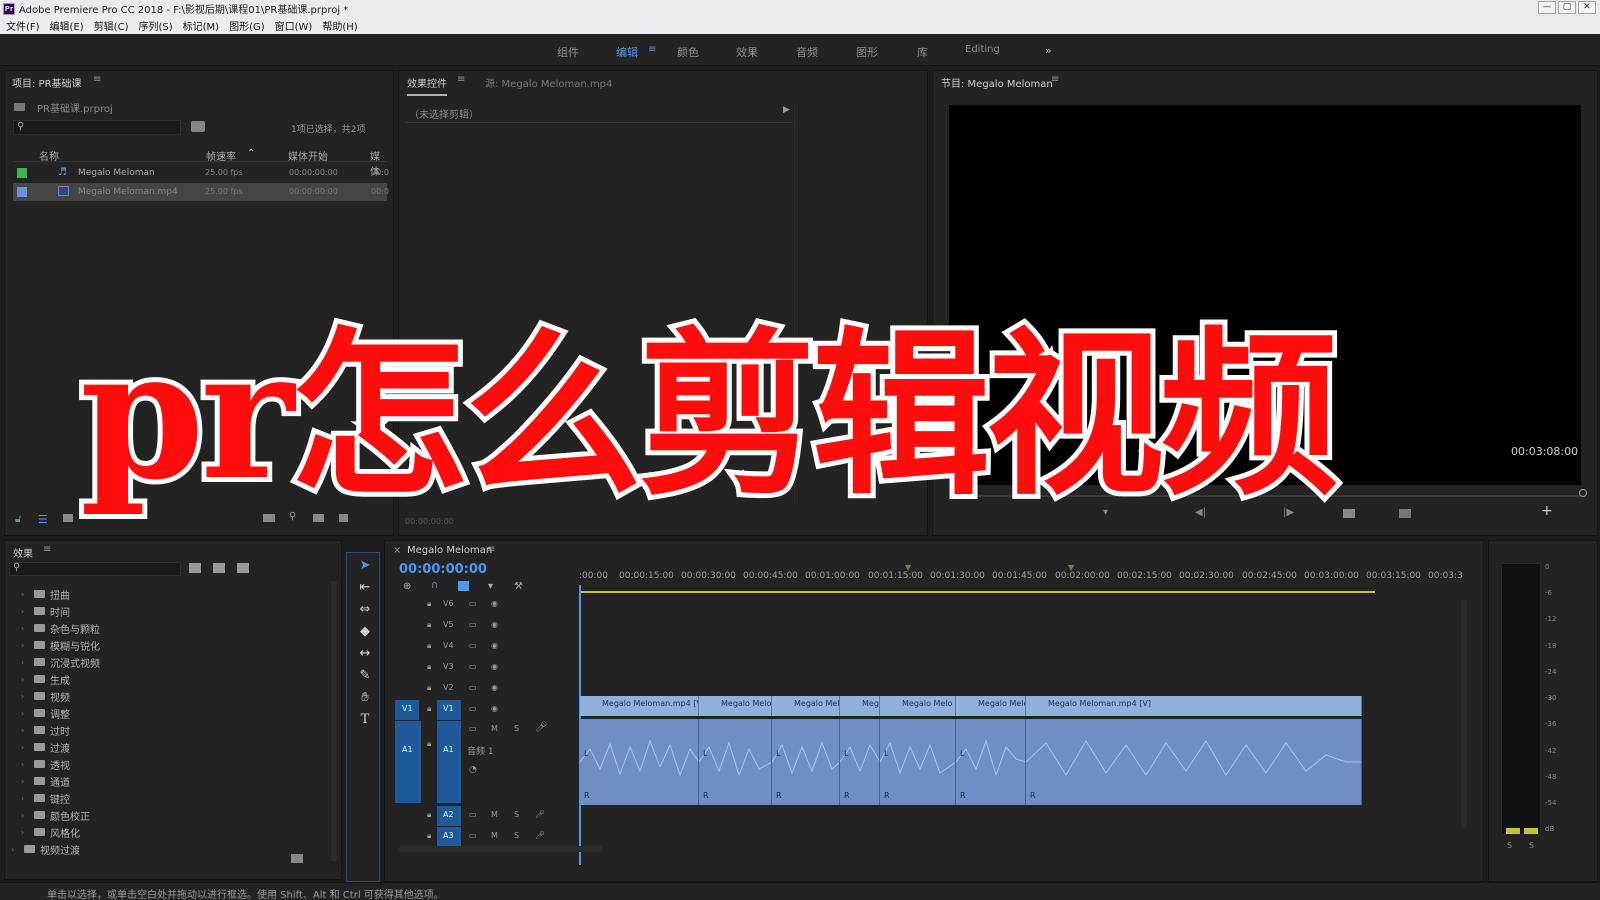 The image size is (1600, 900). I want to click on effects-folder: › 时间, so click(45, 611).